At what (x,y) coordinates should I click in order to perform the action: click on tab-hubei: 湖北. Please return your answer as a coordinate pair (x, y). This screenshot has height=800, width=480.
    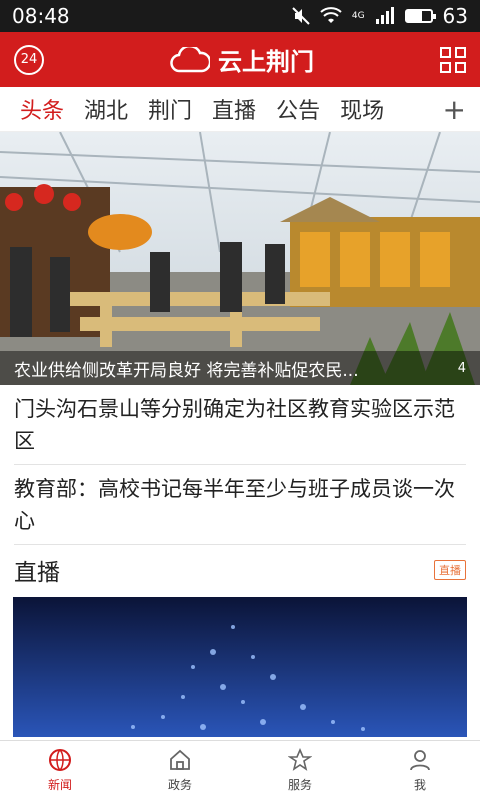
    Looking at the image, I should click on (106, 109).